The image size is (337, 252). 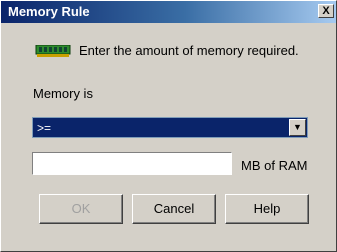 What do you see at coordinates (189, 50) in the screenshot?
I see `instruction-text: Enter the amount of memory required.` at bounding box center [189, 50].